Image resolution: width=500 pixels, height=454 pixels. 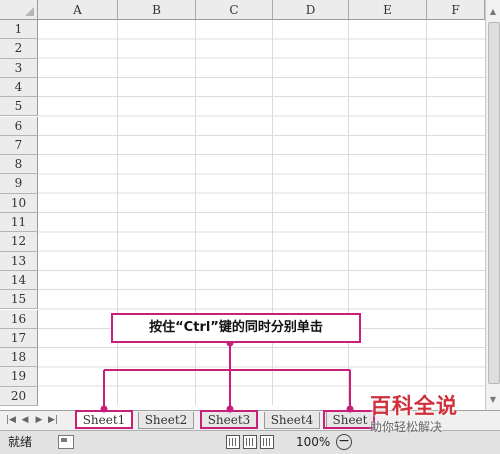 What do you see at coordinates (406, 427) in the screenshot?
I see `watermark-subtitle: 助你轻松解决` at bounding box center [406, 427].